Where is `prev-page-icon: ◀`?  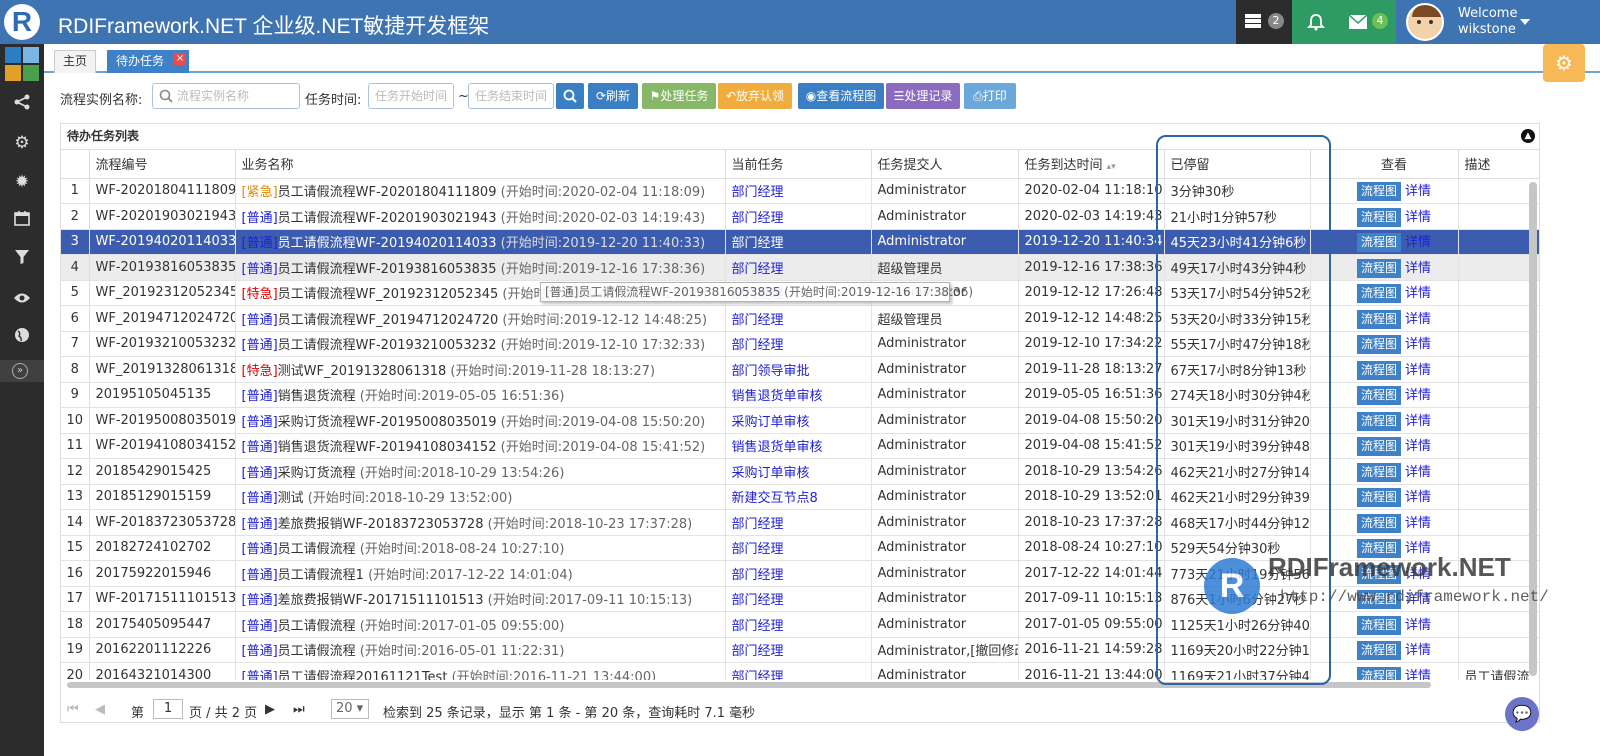 prev-page-icon: ◀ is located at coordinates (100, 709).